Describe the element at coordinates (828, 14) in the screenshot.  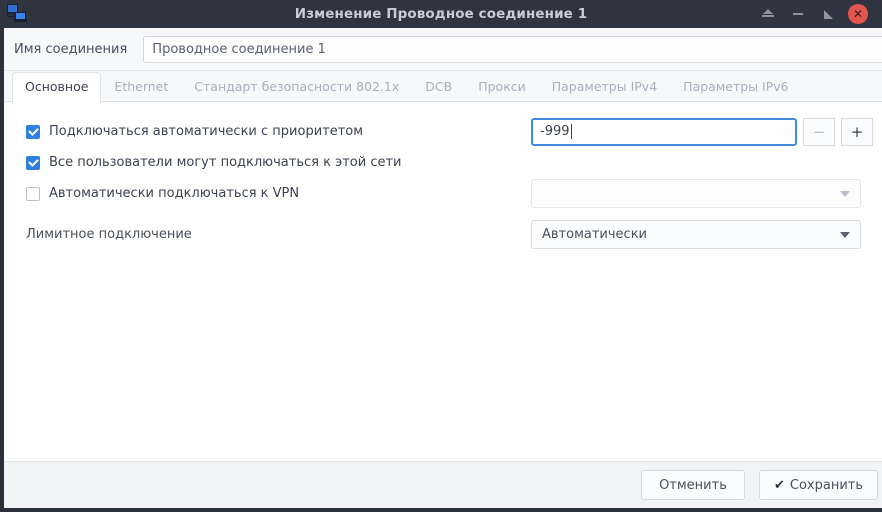
I see `maximize-icon` at that location.